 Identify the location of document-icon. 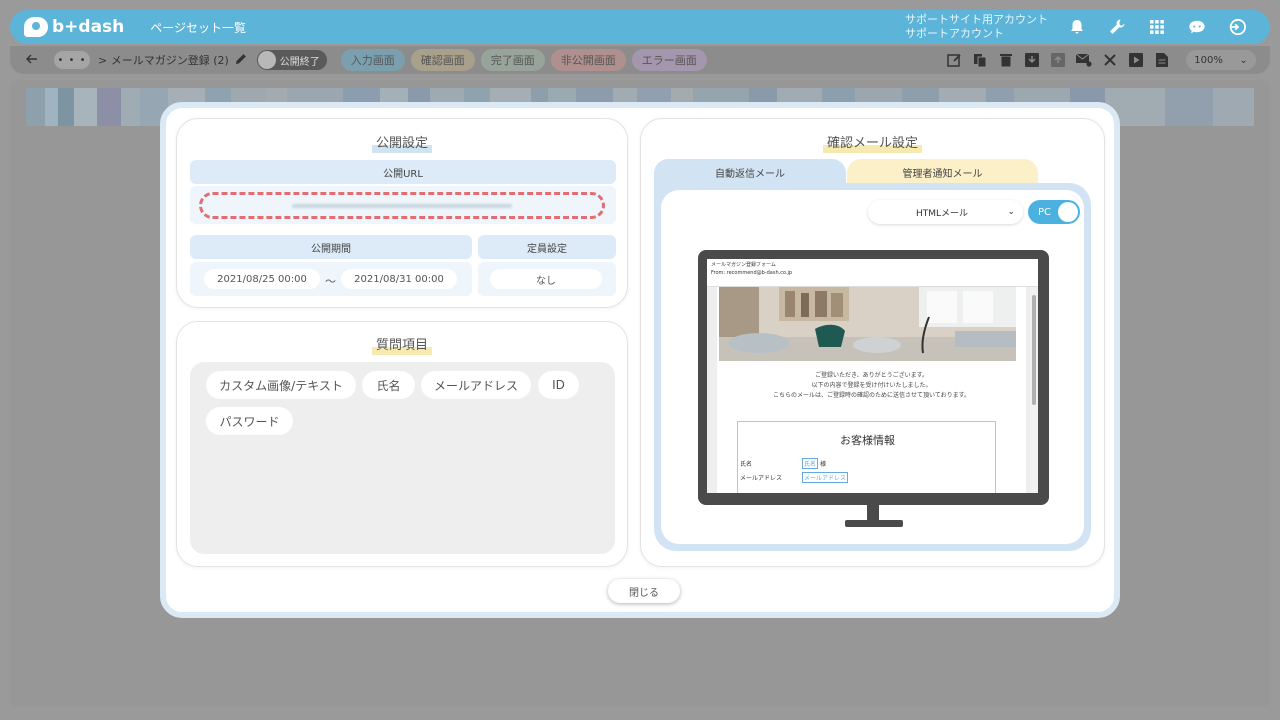
(1162, 60).